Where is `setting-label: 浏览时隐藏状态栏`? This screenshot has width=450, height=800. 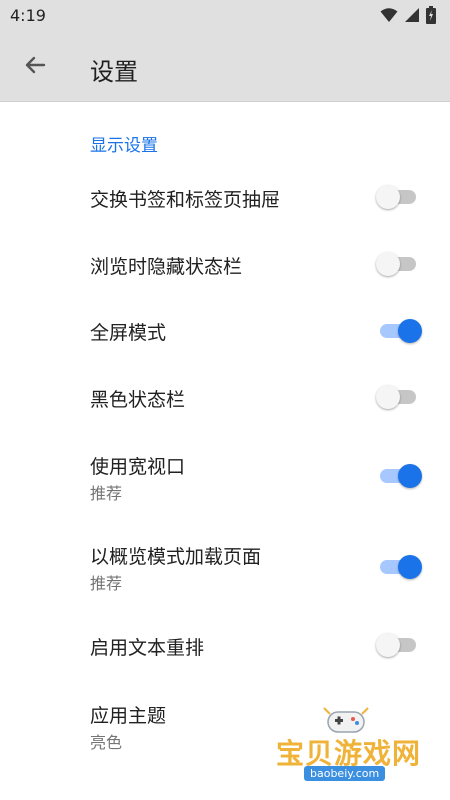
setting-label: 浏览时隐藏状态栏 is located at coordinates (166, 267).